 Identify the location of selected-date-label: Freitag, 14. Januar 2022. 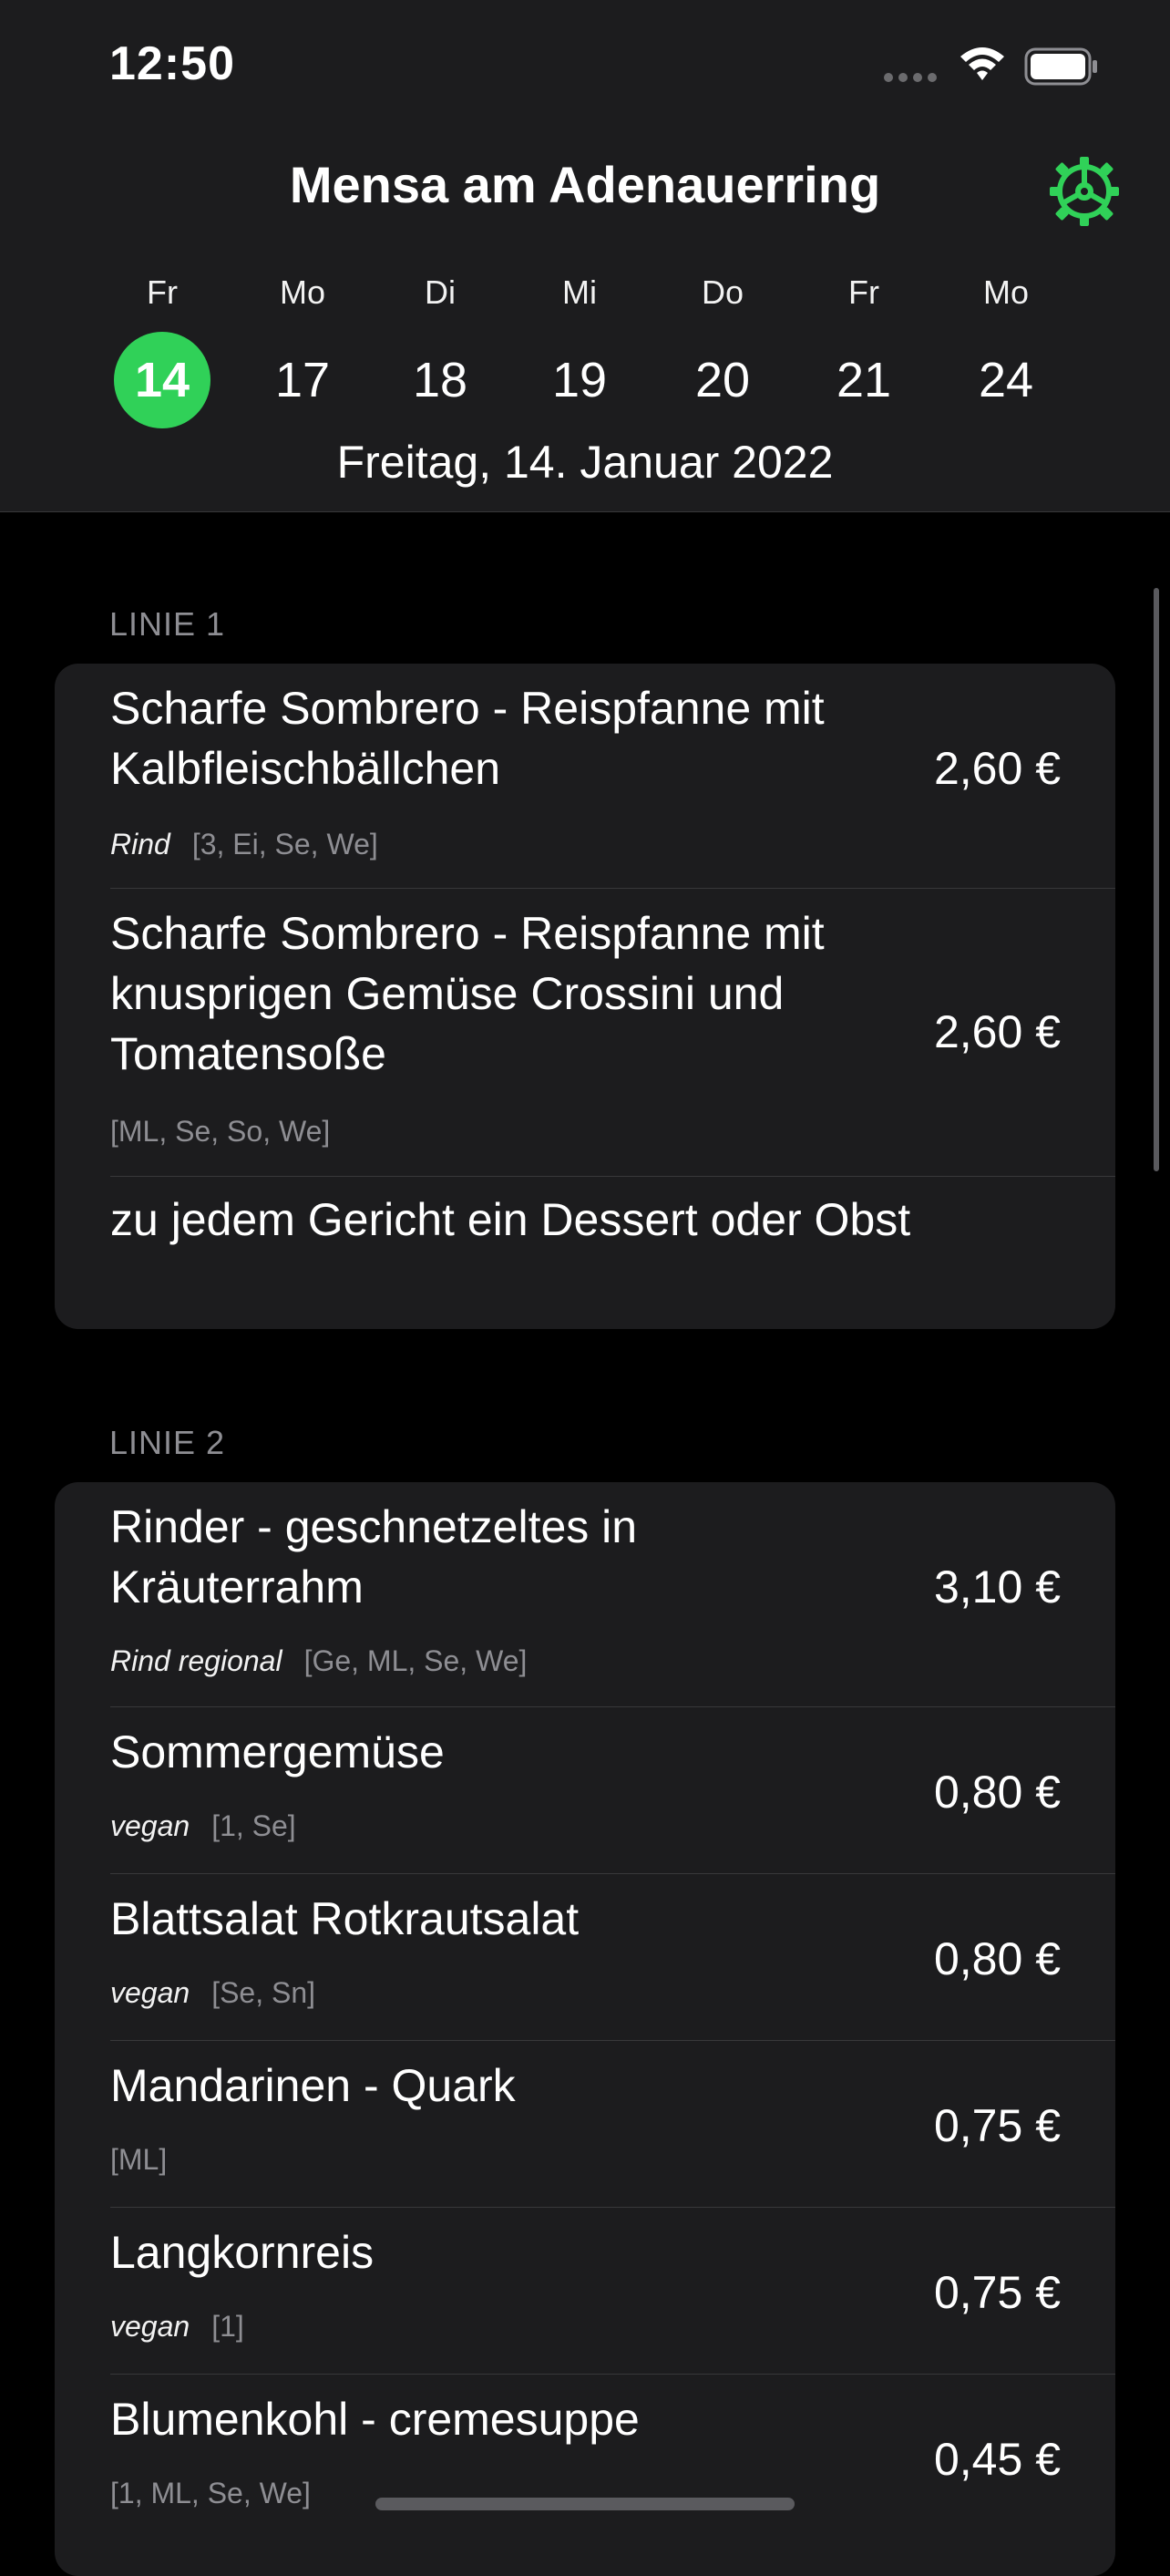
(585, 462).